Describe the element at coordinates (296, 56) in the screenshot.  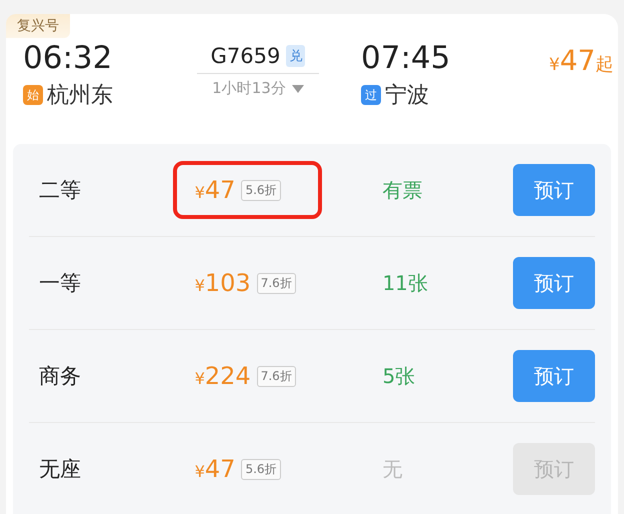
I see `redeem-tag: 兑` at that location.